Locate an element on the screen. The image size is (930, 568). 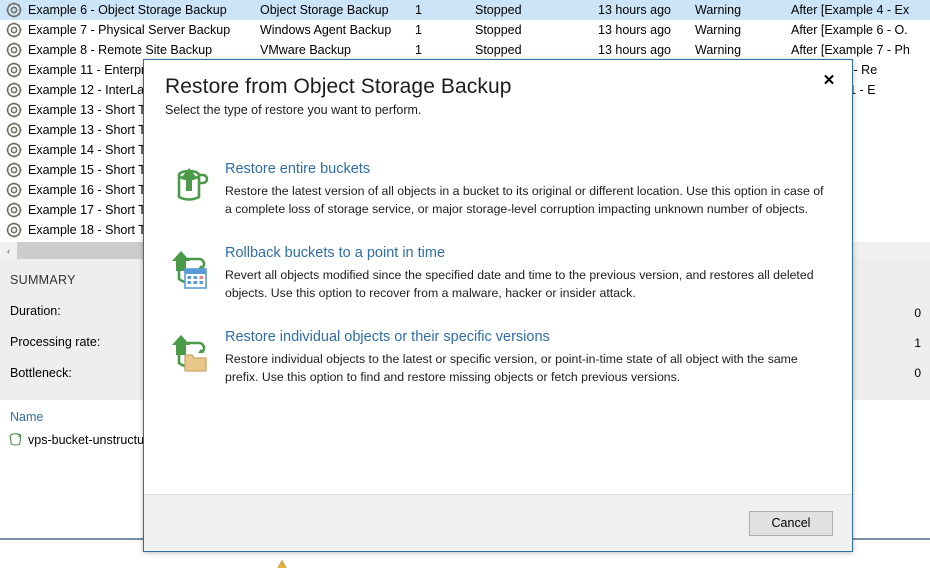
objects-list-item: vps-bucket-unstructu is located at coordinates (76, 439).